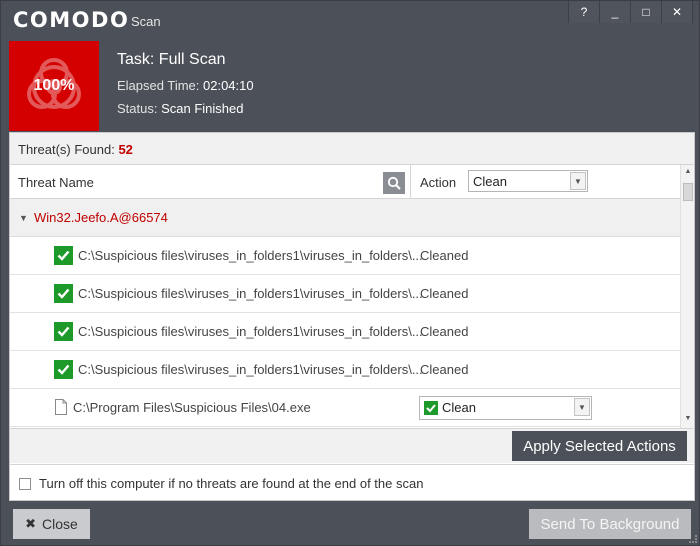 This screenshot has height=546, width=700. I want to click on elapsed-value: 02:04:10, so click(228, 85).